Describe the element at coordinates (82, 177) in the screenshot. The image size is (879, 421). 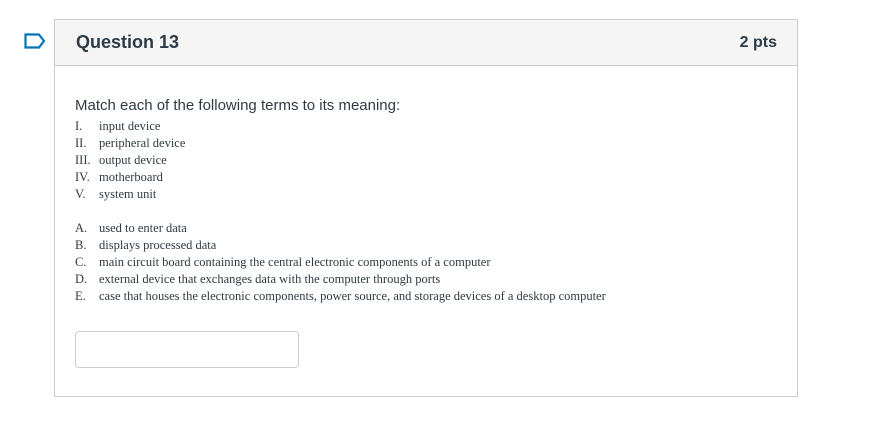
I see `list-marker: IV.` at that location.